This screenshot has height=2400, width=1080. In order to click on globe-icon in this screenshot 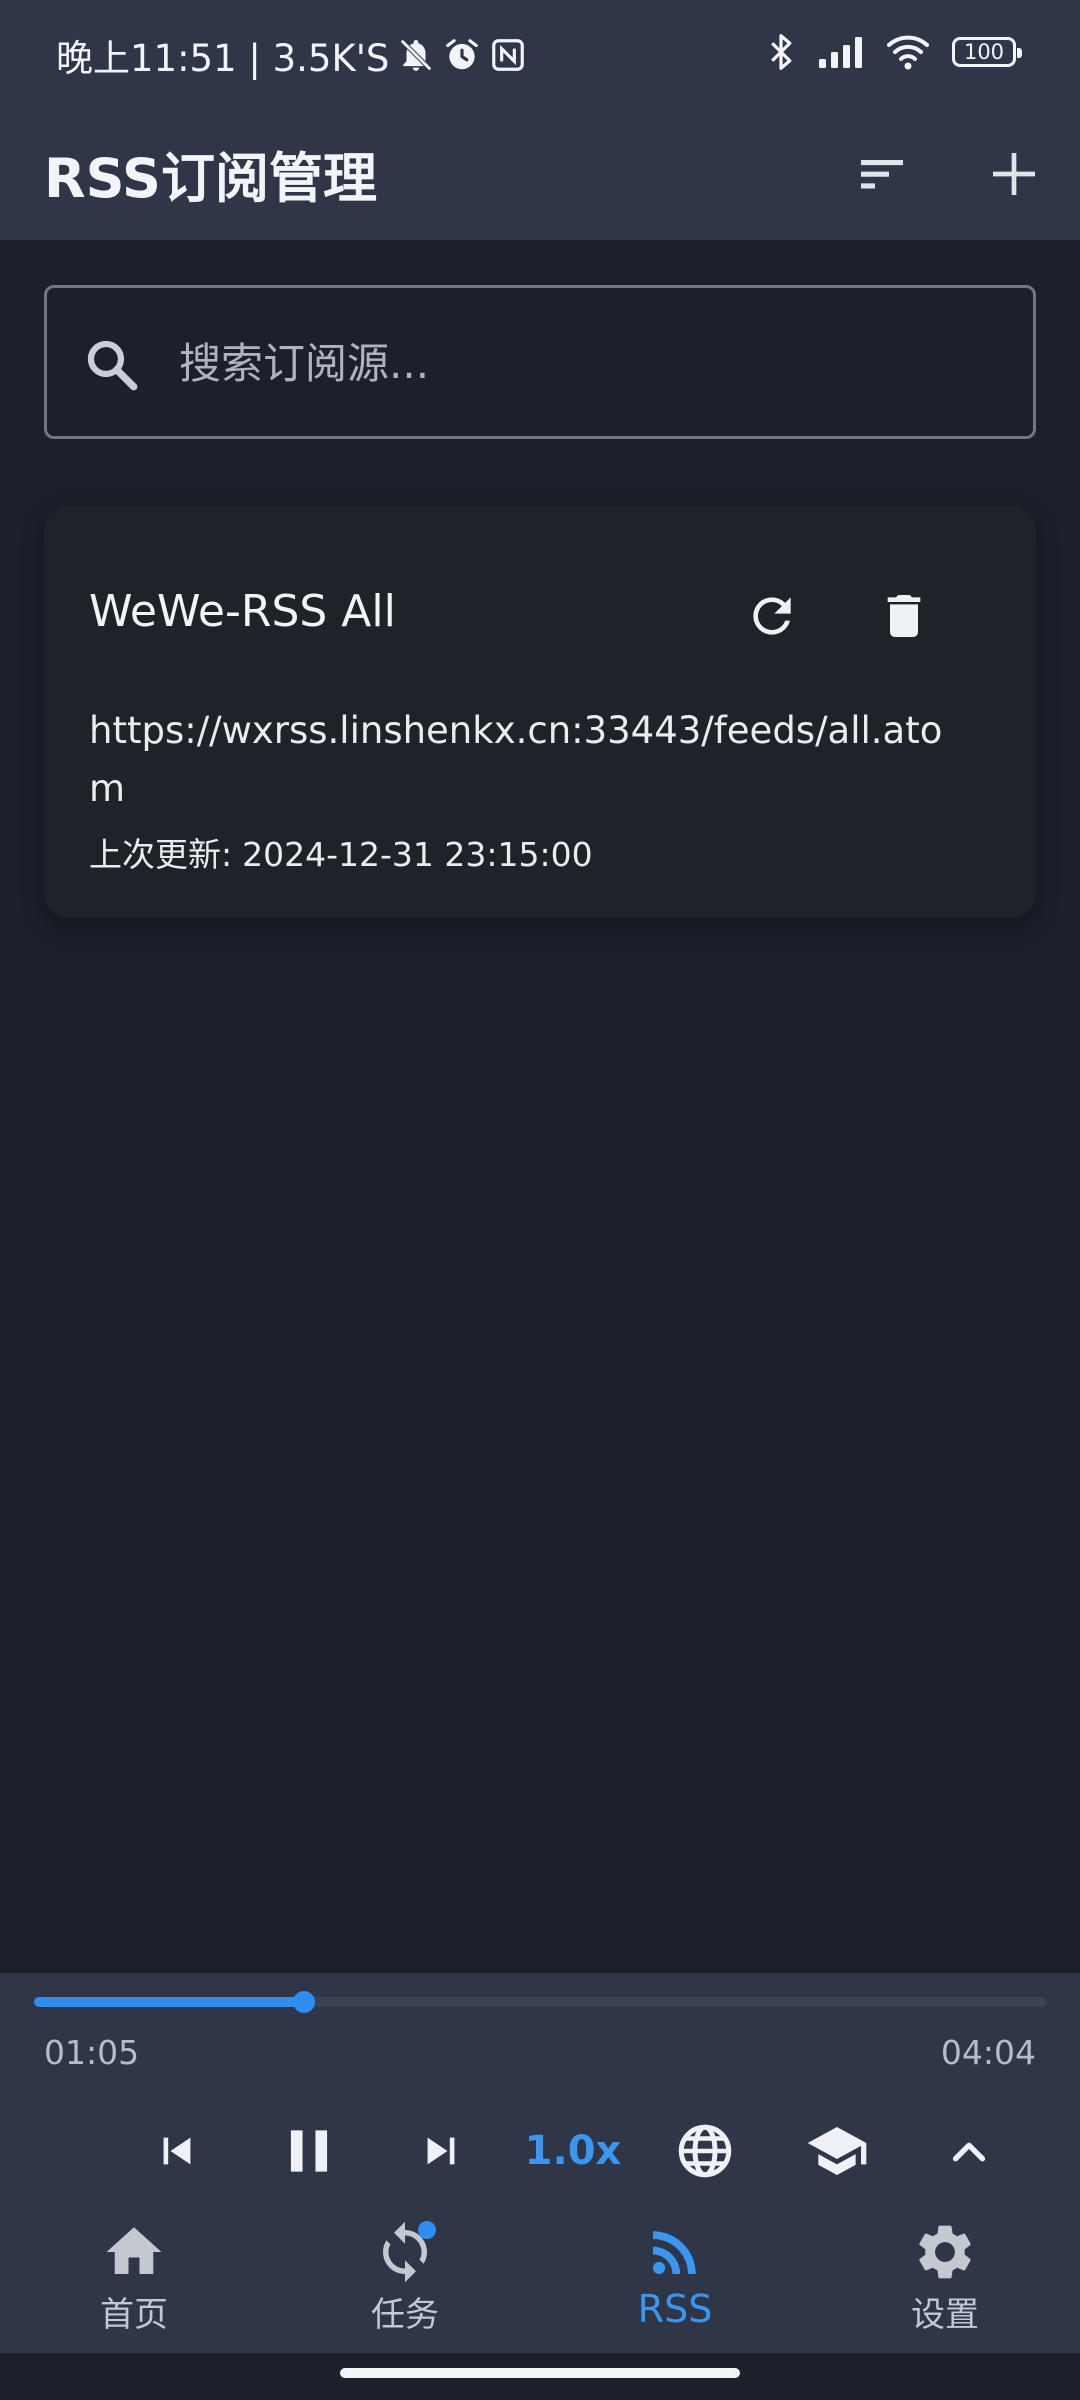, I will do `click(705, 2151)`.